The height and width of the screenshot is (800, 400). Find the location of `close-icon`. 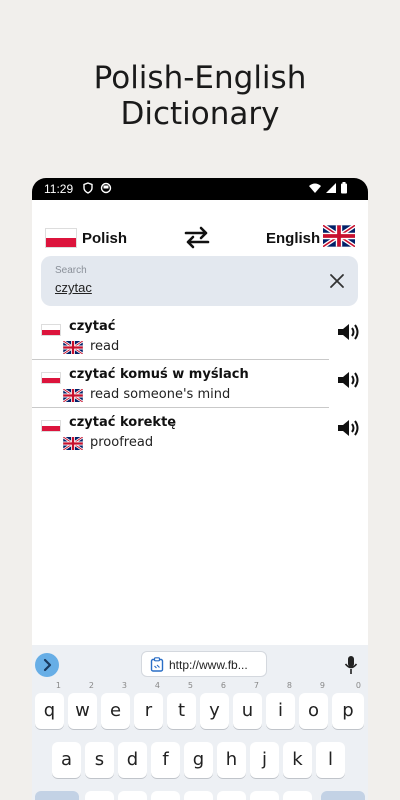

close-icon is located at coordinates (337, 281).